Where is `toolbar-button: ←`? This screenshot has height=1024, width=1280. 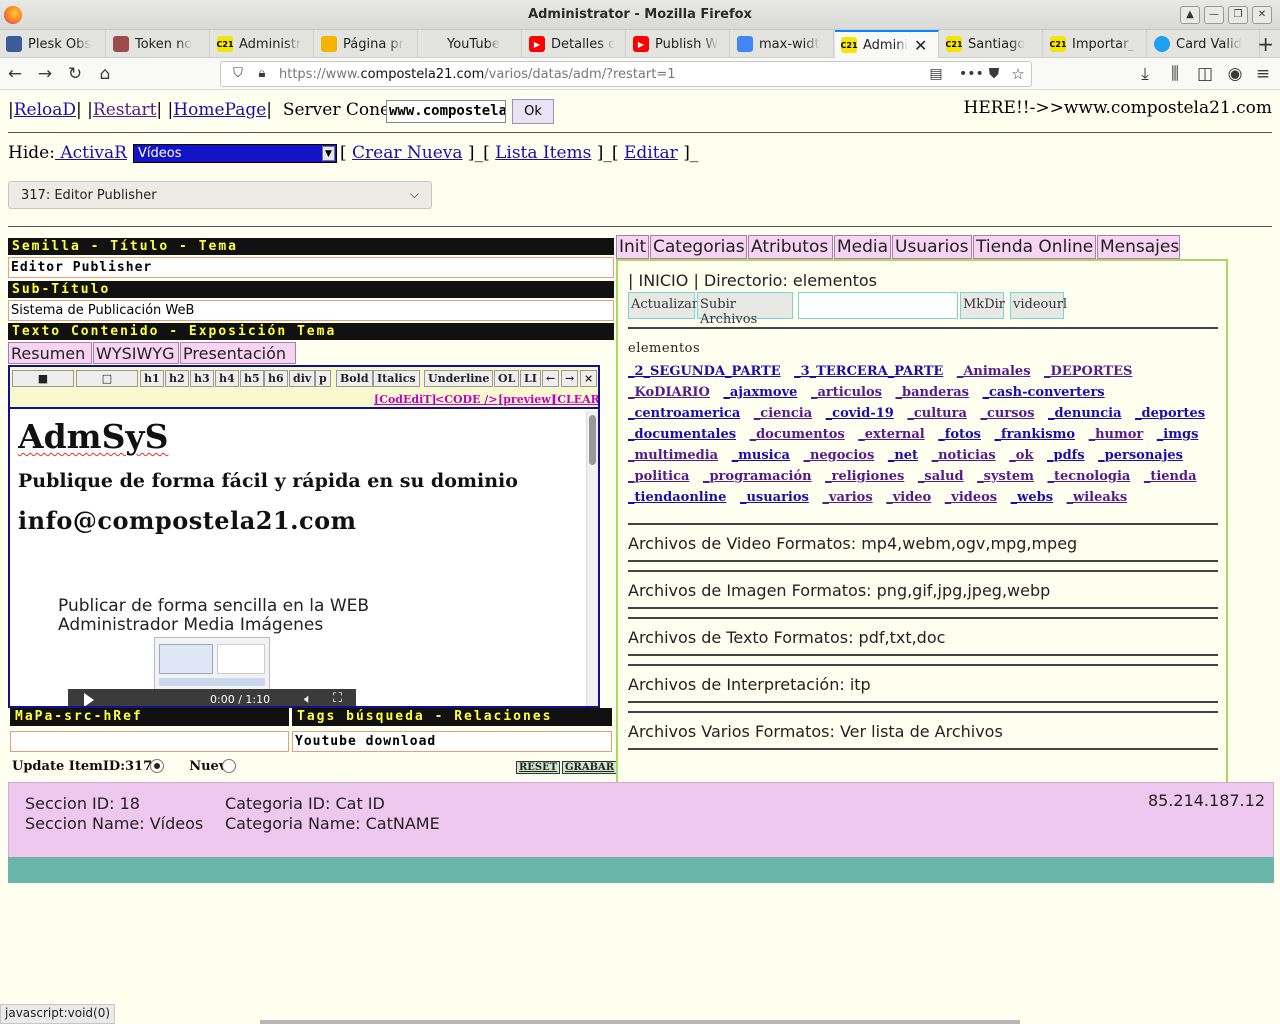
toolbar-button: ← is located at coordinates (551, 378).